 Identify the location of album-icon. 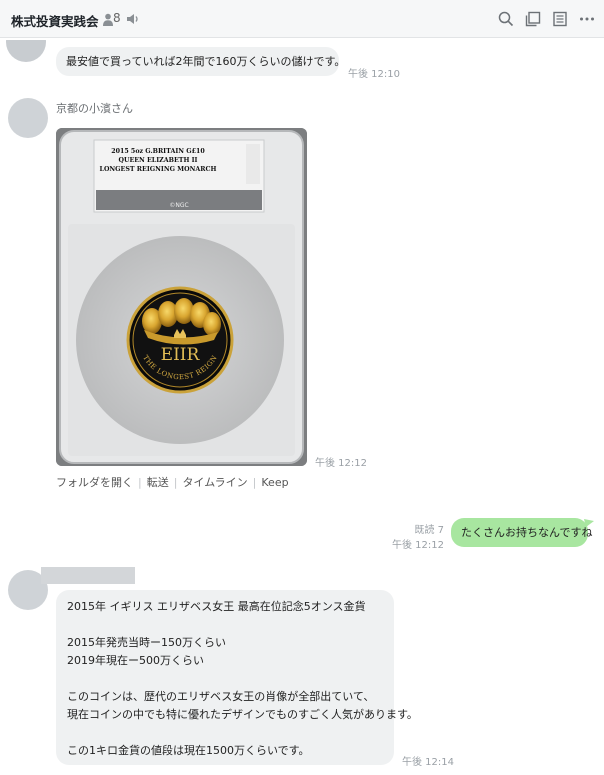
(533, 19).